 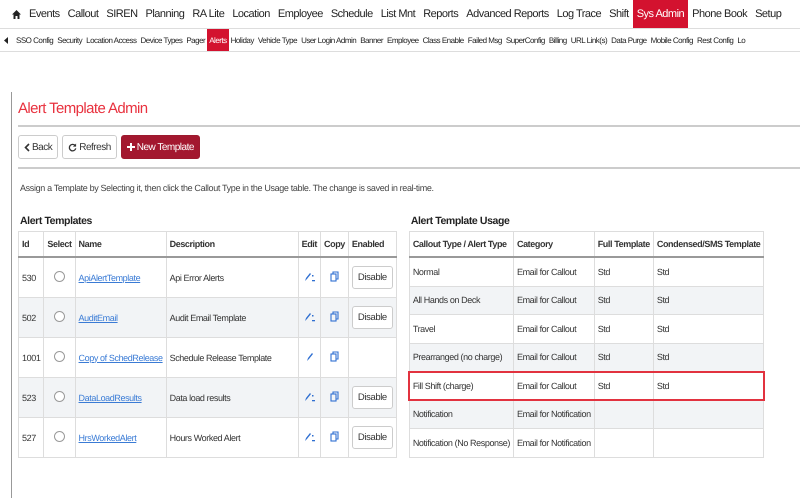 I want to click on nav-tab: SIREN, so click(x=122, y=14).